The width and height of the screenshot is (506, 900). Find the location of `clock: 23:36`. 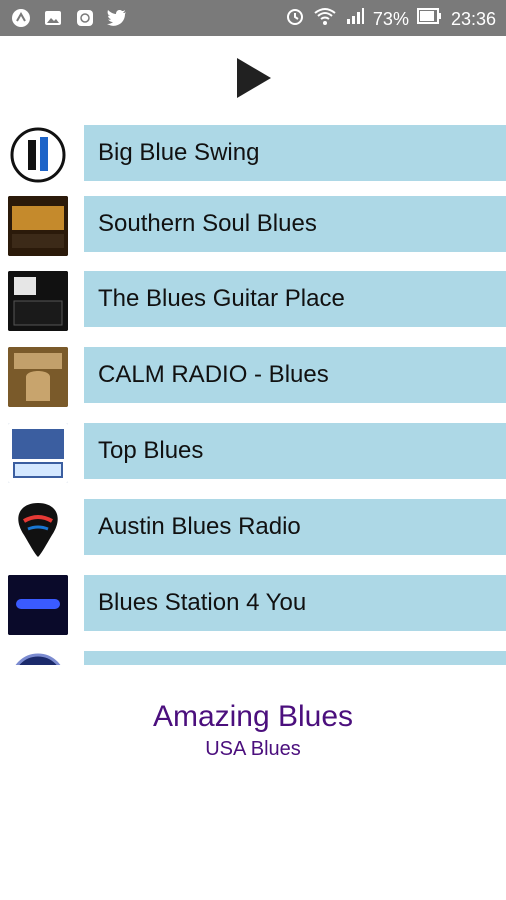

clock: 23:36 is located at coordinates (473, 19).